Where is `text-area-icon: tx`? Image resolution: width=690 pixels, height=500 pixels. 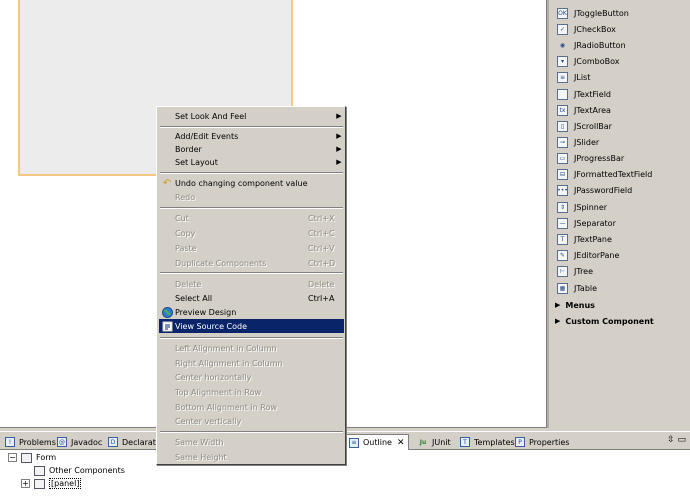 text-area-icon: tx is located at coordinates (562, 110).